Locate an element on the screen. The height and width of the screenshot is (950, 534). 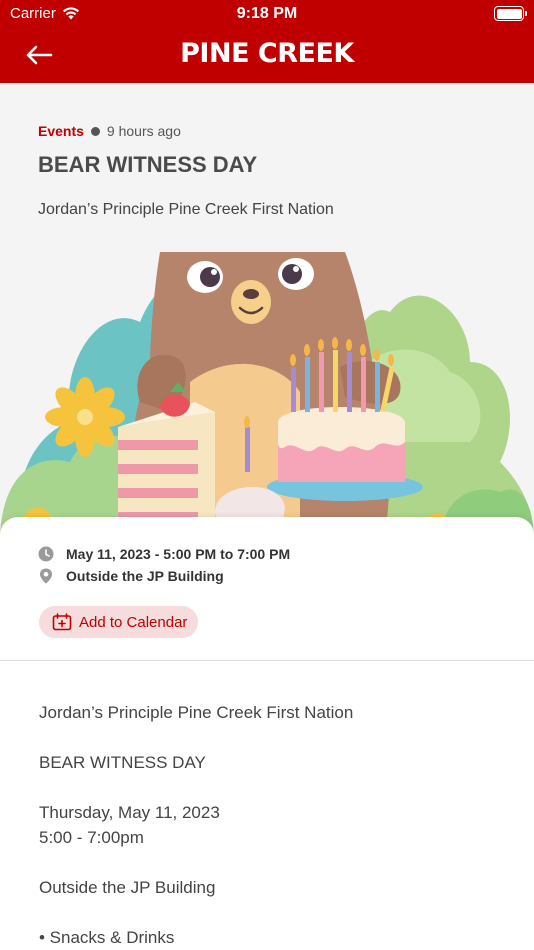
divider is located at coordinates (267, 660).